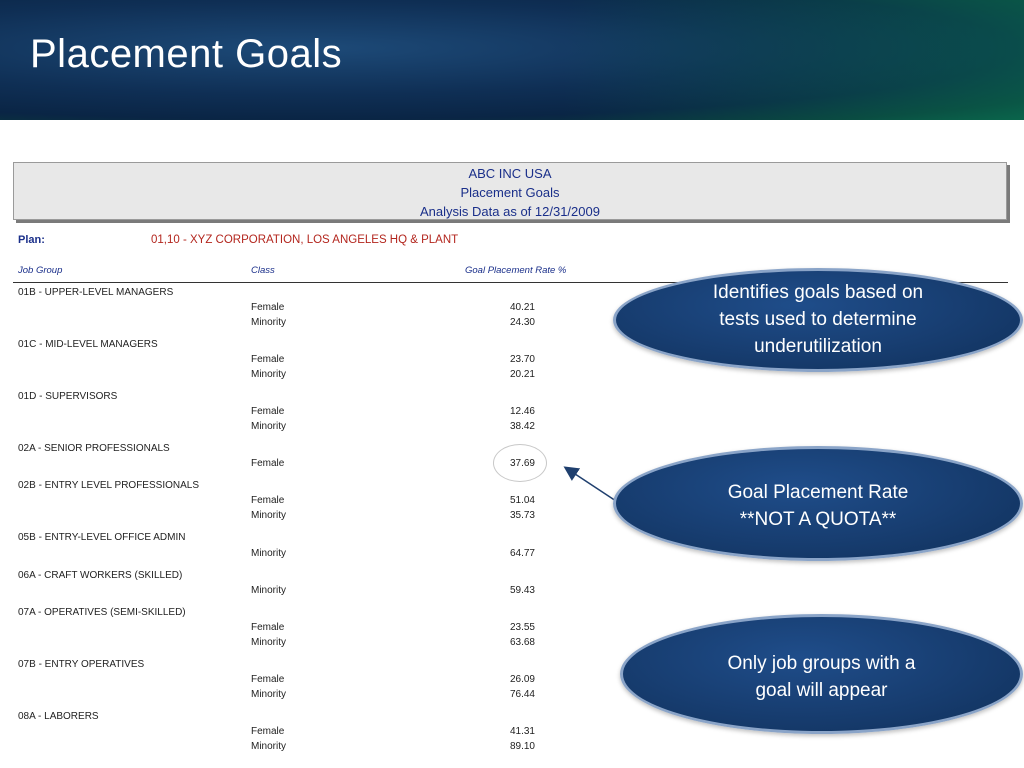 This screenshot has width=1024, height=768. I want to click on rate-cell: 35.73, so click(522, 515).